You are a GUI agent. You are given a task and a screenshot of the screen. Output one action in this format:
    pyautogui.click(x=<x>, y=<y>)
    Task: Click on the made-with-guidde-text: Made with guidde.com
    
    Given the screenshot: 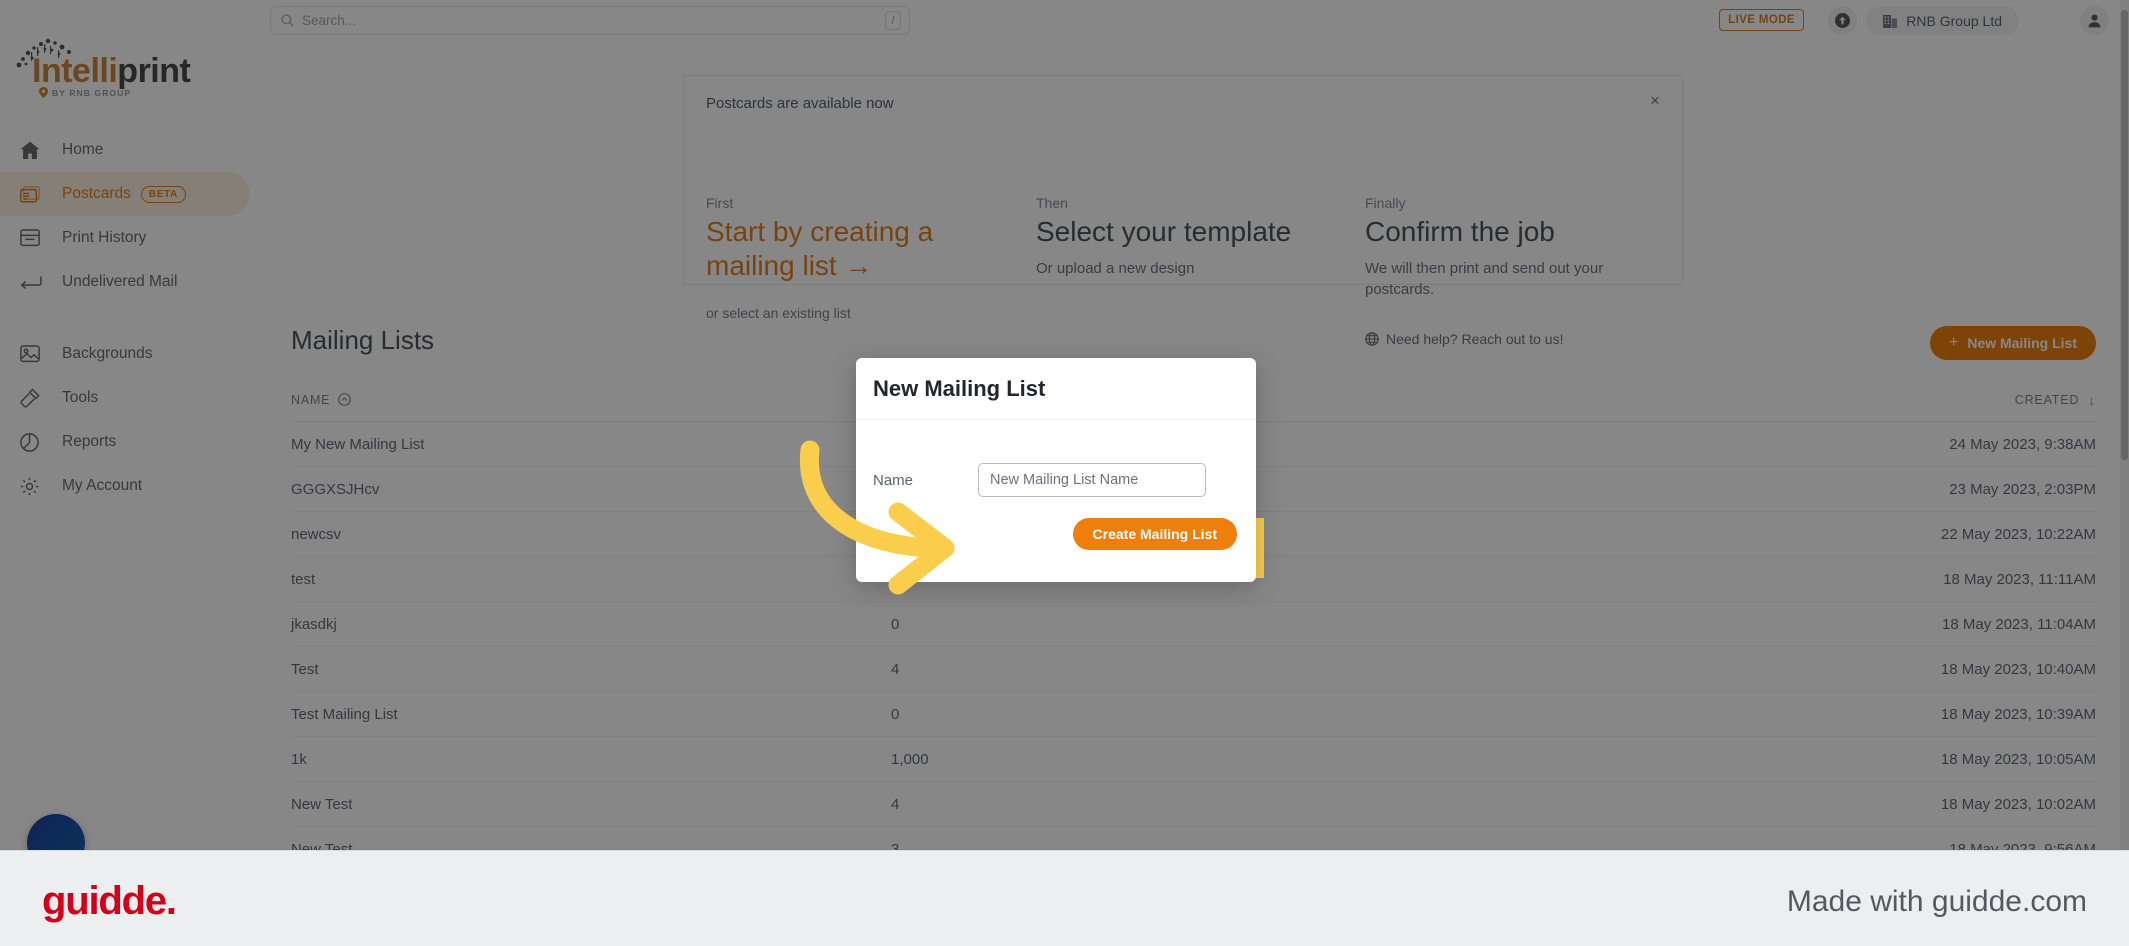 What is the action you would take?
    pyautogui.click(x=1936, y=901)
    